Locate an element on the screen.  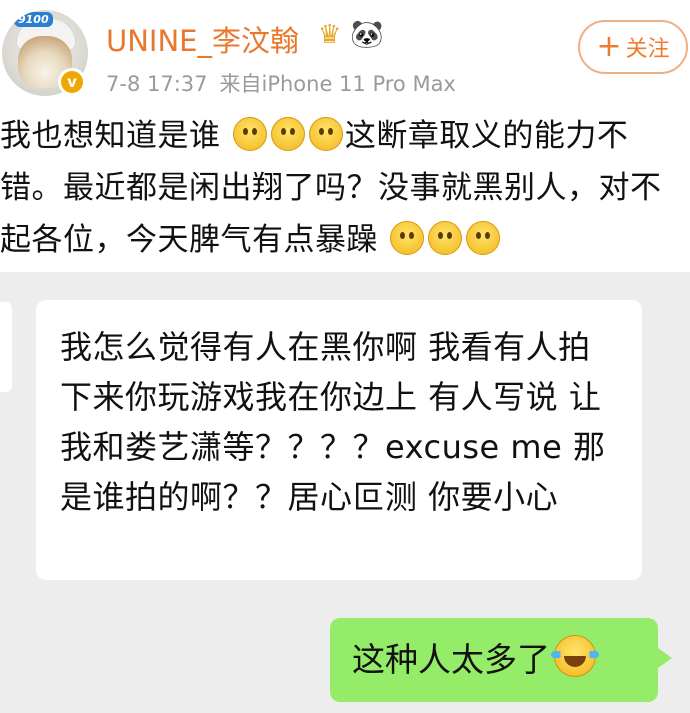
username: UNINE_李汶翰 is located at coordinates (202, 39).